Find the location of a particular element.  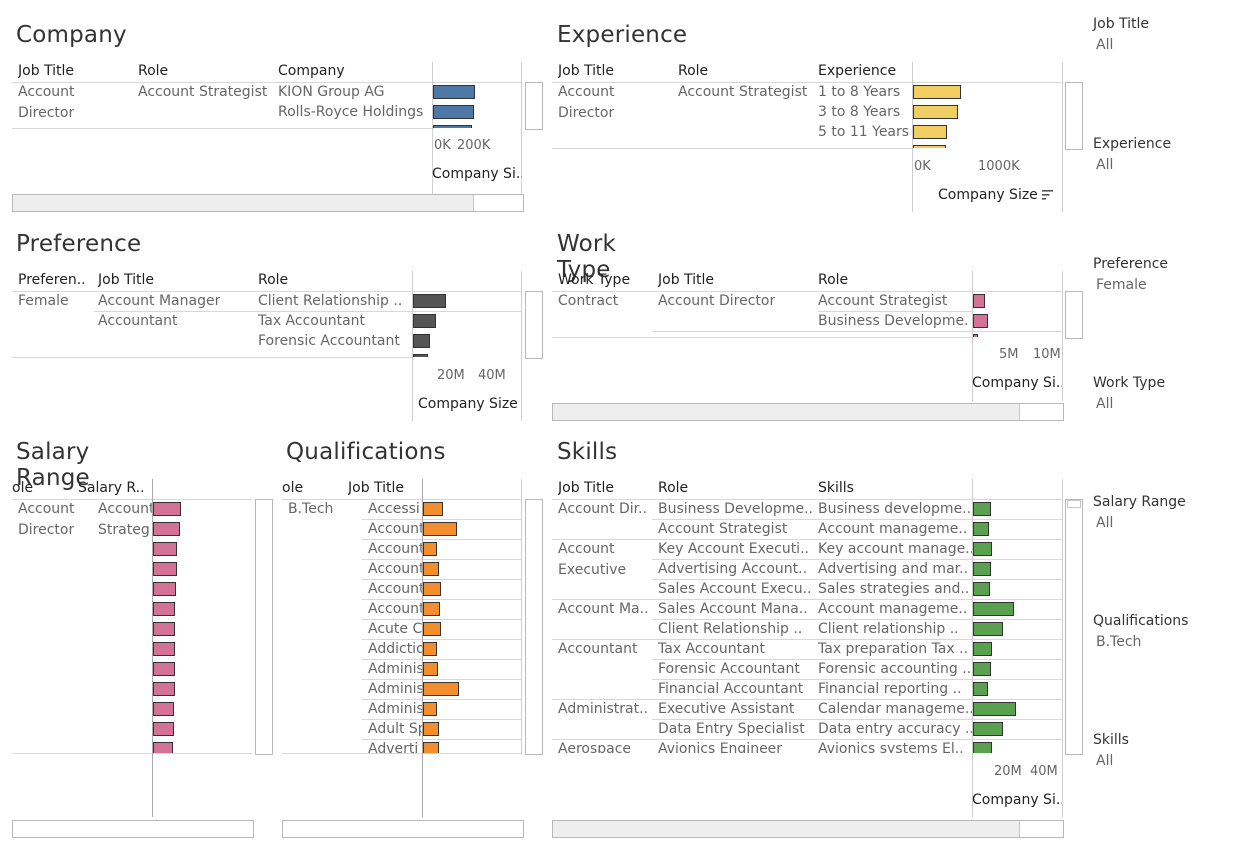

filter-job-title-value: All is located at coordinates (1104, 45).